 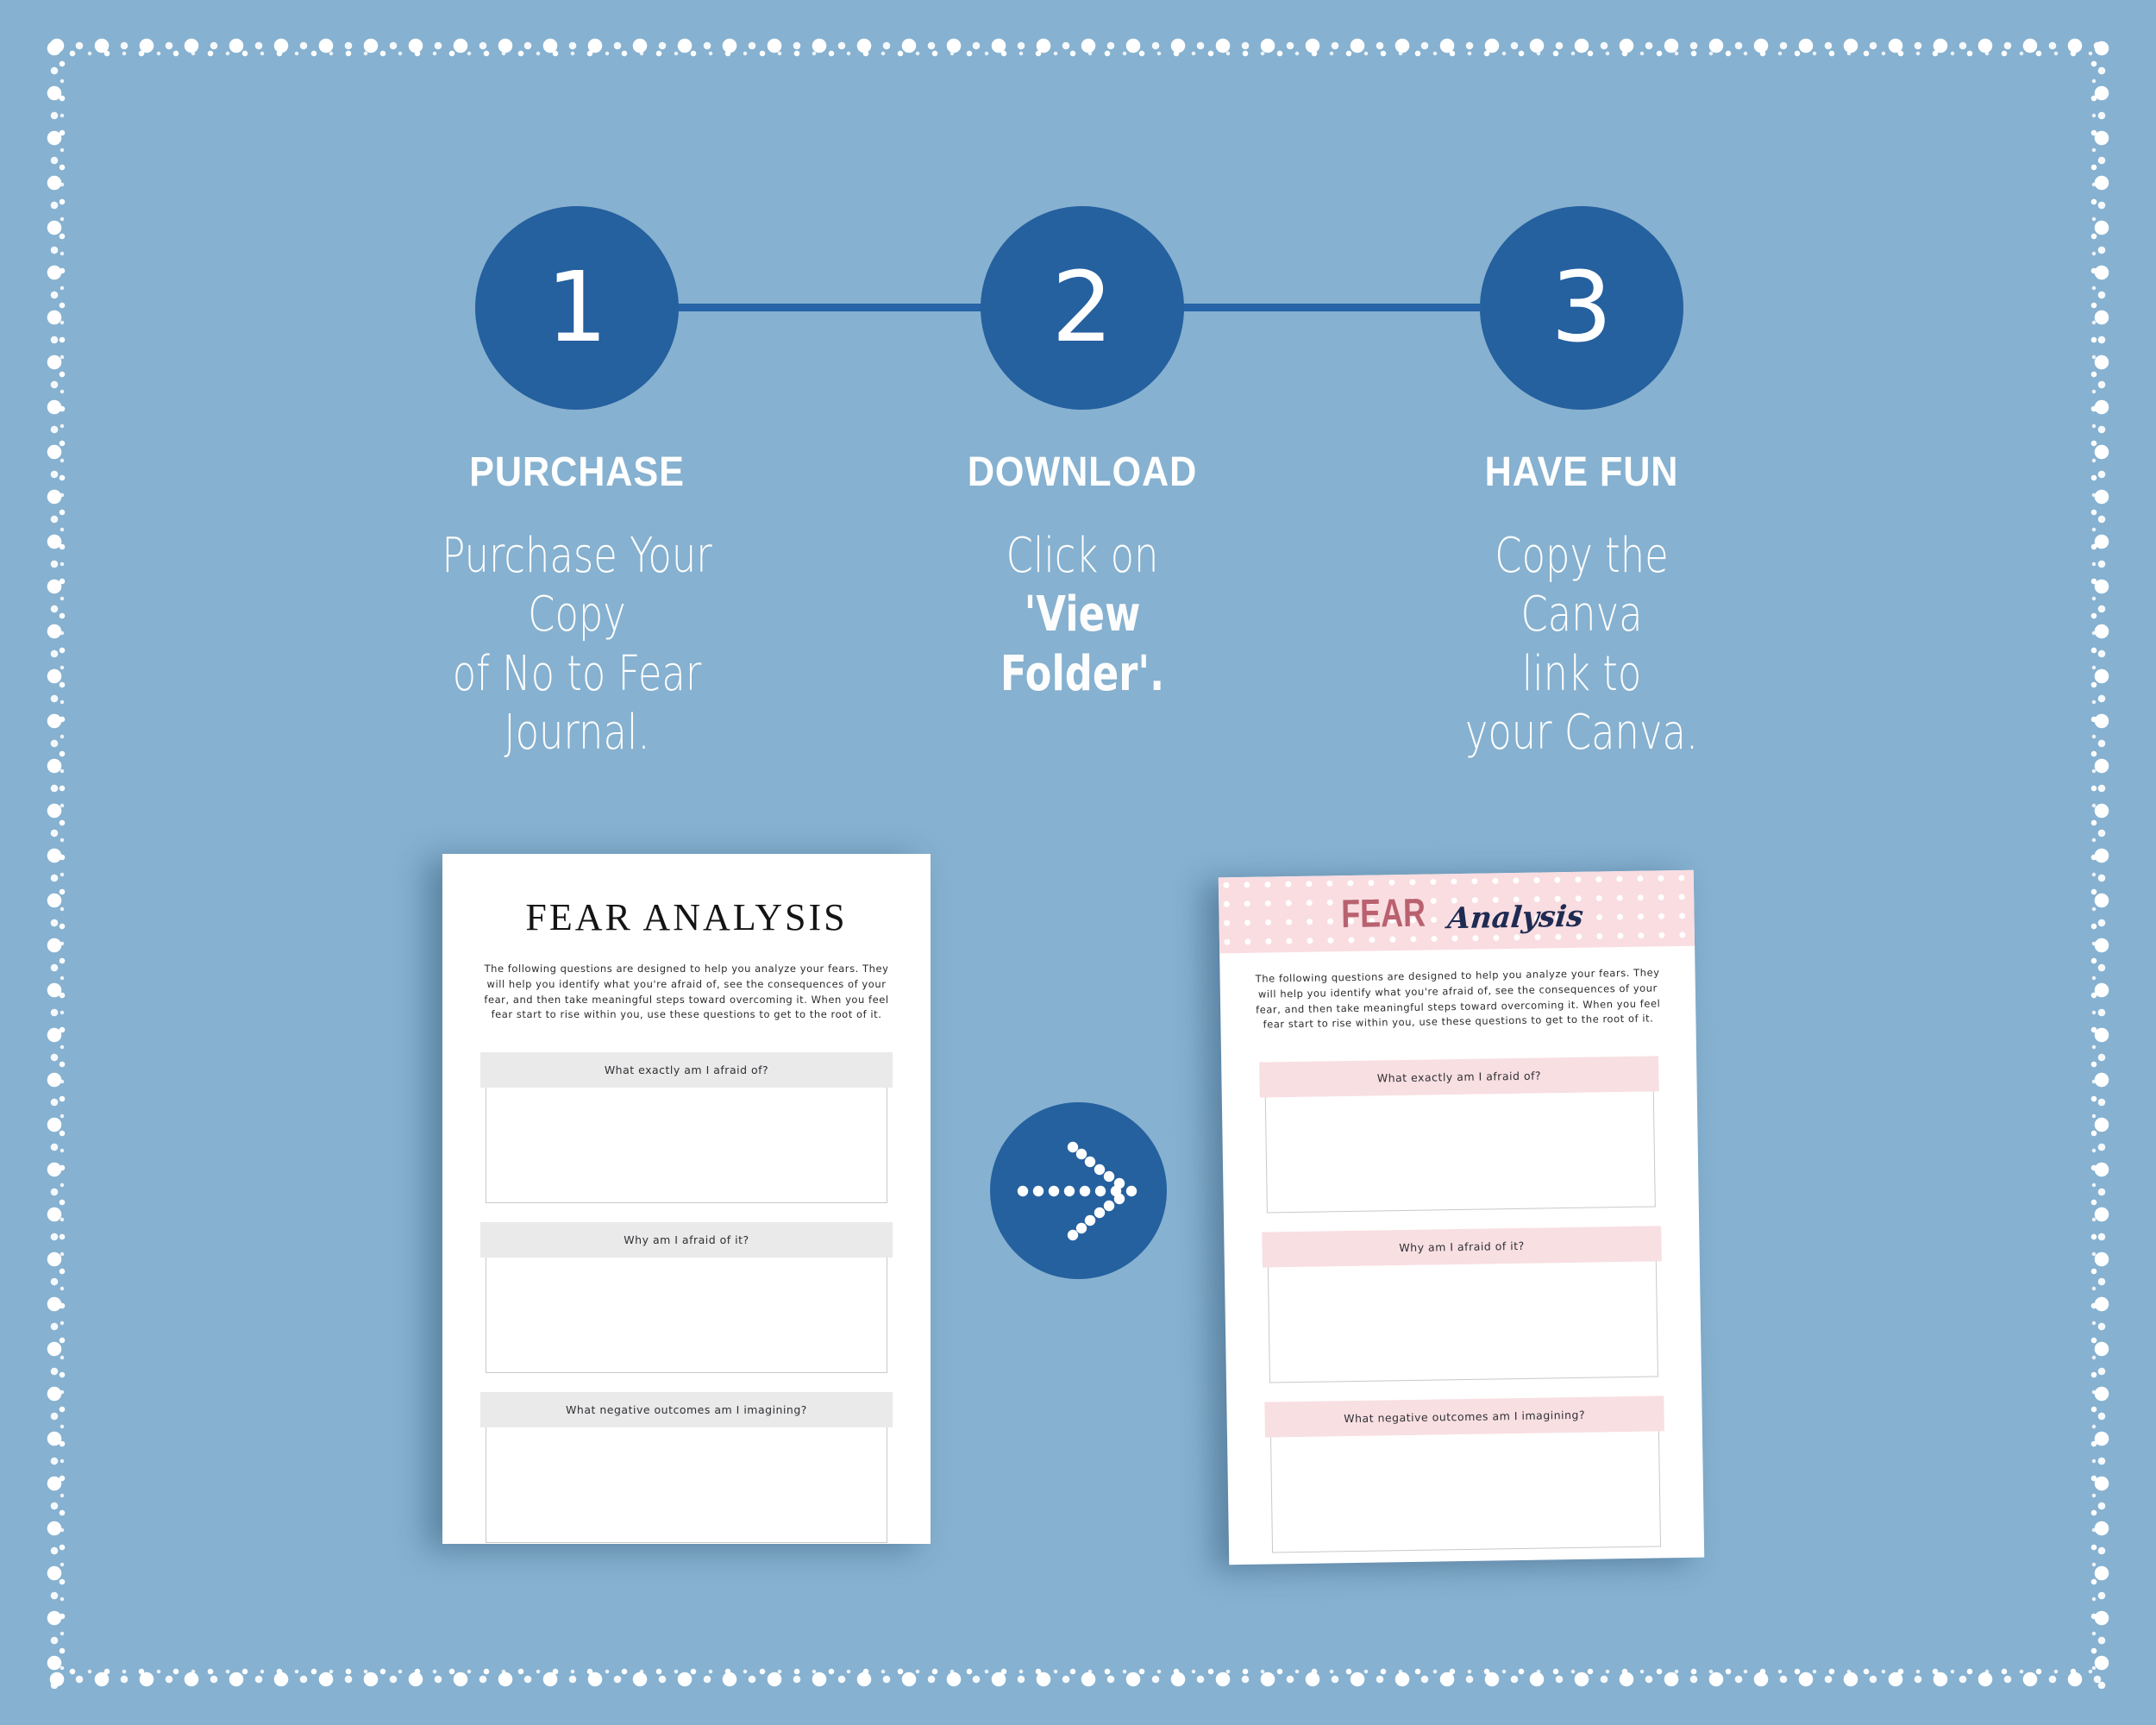 I want to click on after-question-label-3: What negative outcomes am I imagining?, so click(x=1464, y=1417).